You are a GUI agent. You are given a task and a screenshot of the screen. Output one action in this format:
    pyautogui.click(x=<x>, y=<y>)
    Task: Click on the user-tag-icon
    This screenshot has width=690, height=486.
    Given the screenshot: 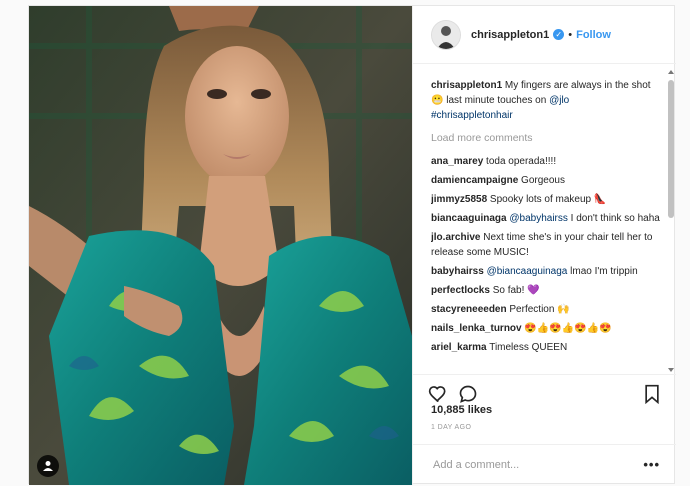 What is the action you would take?
    pyautogui.click(x=48, y=466)
    